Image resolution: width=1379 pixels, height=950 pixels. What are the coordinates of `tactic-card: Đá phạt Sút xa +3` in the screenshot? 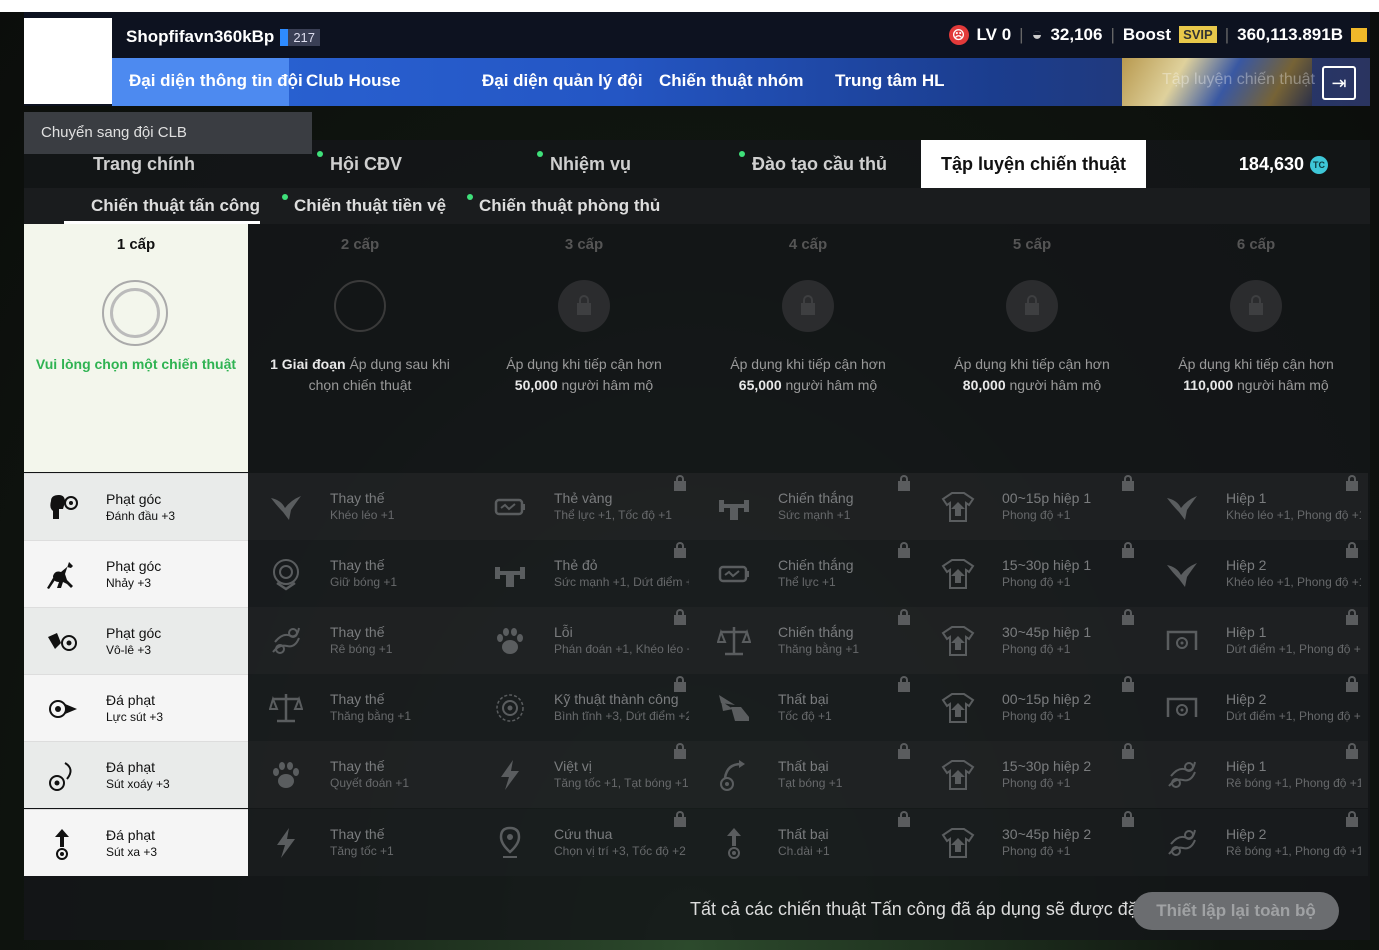 It's located at (136, 842).